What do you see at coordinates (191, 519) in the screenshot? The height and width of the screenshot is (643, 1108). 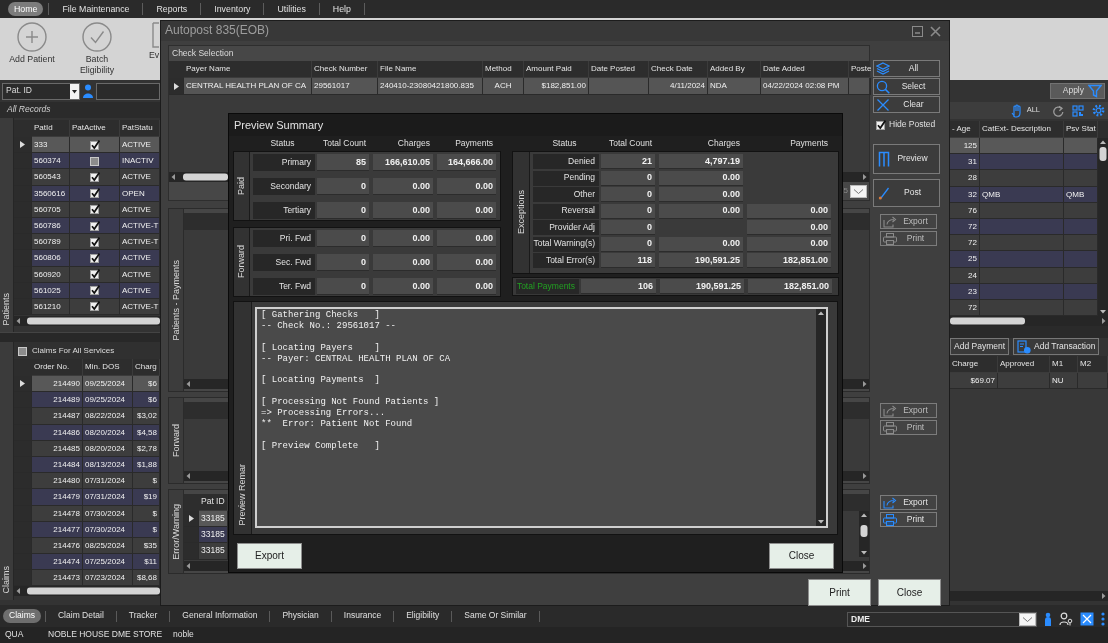 I see `row-indicator-icon` at bounding box center [191, 519].